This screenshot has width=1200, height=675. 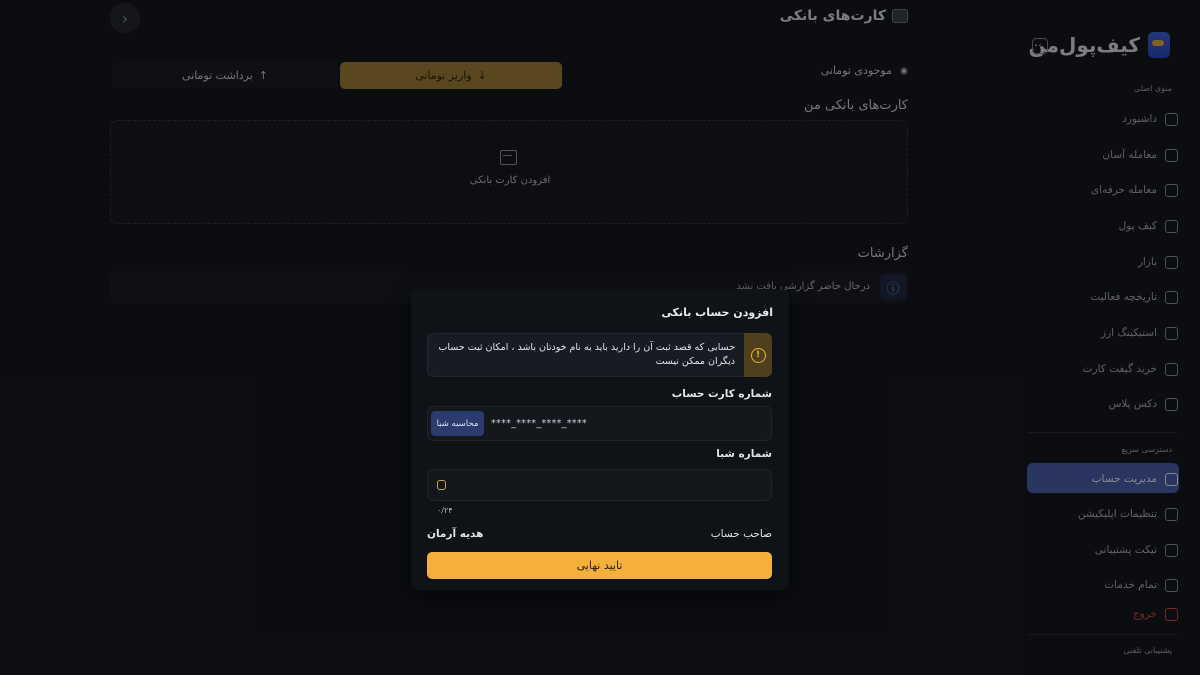 I want to click on card-number-value: ****_****_****_****, so click(x=539, y=423).